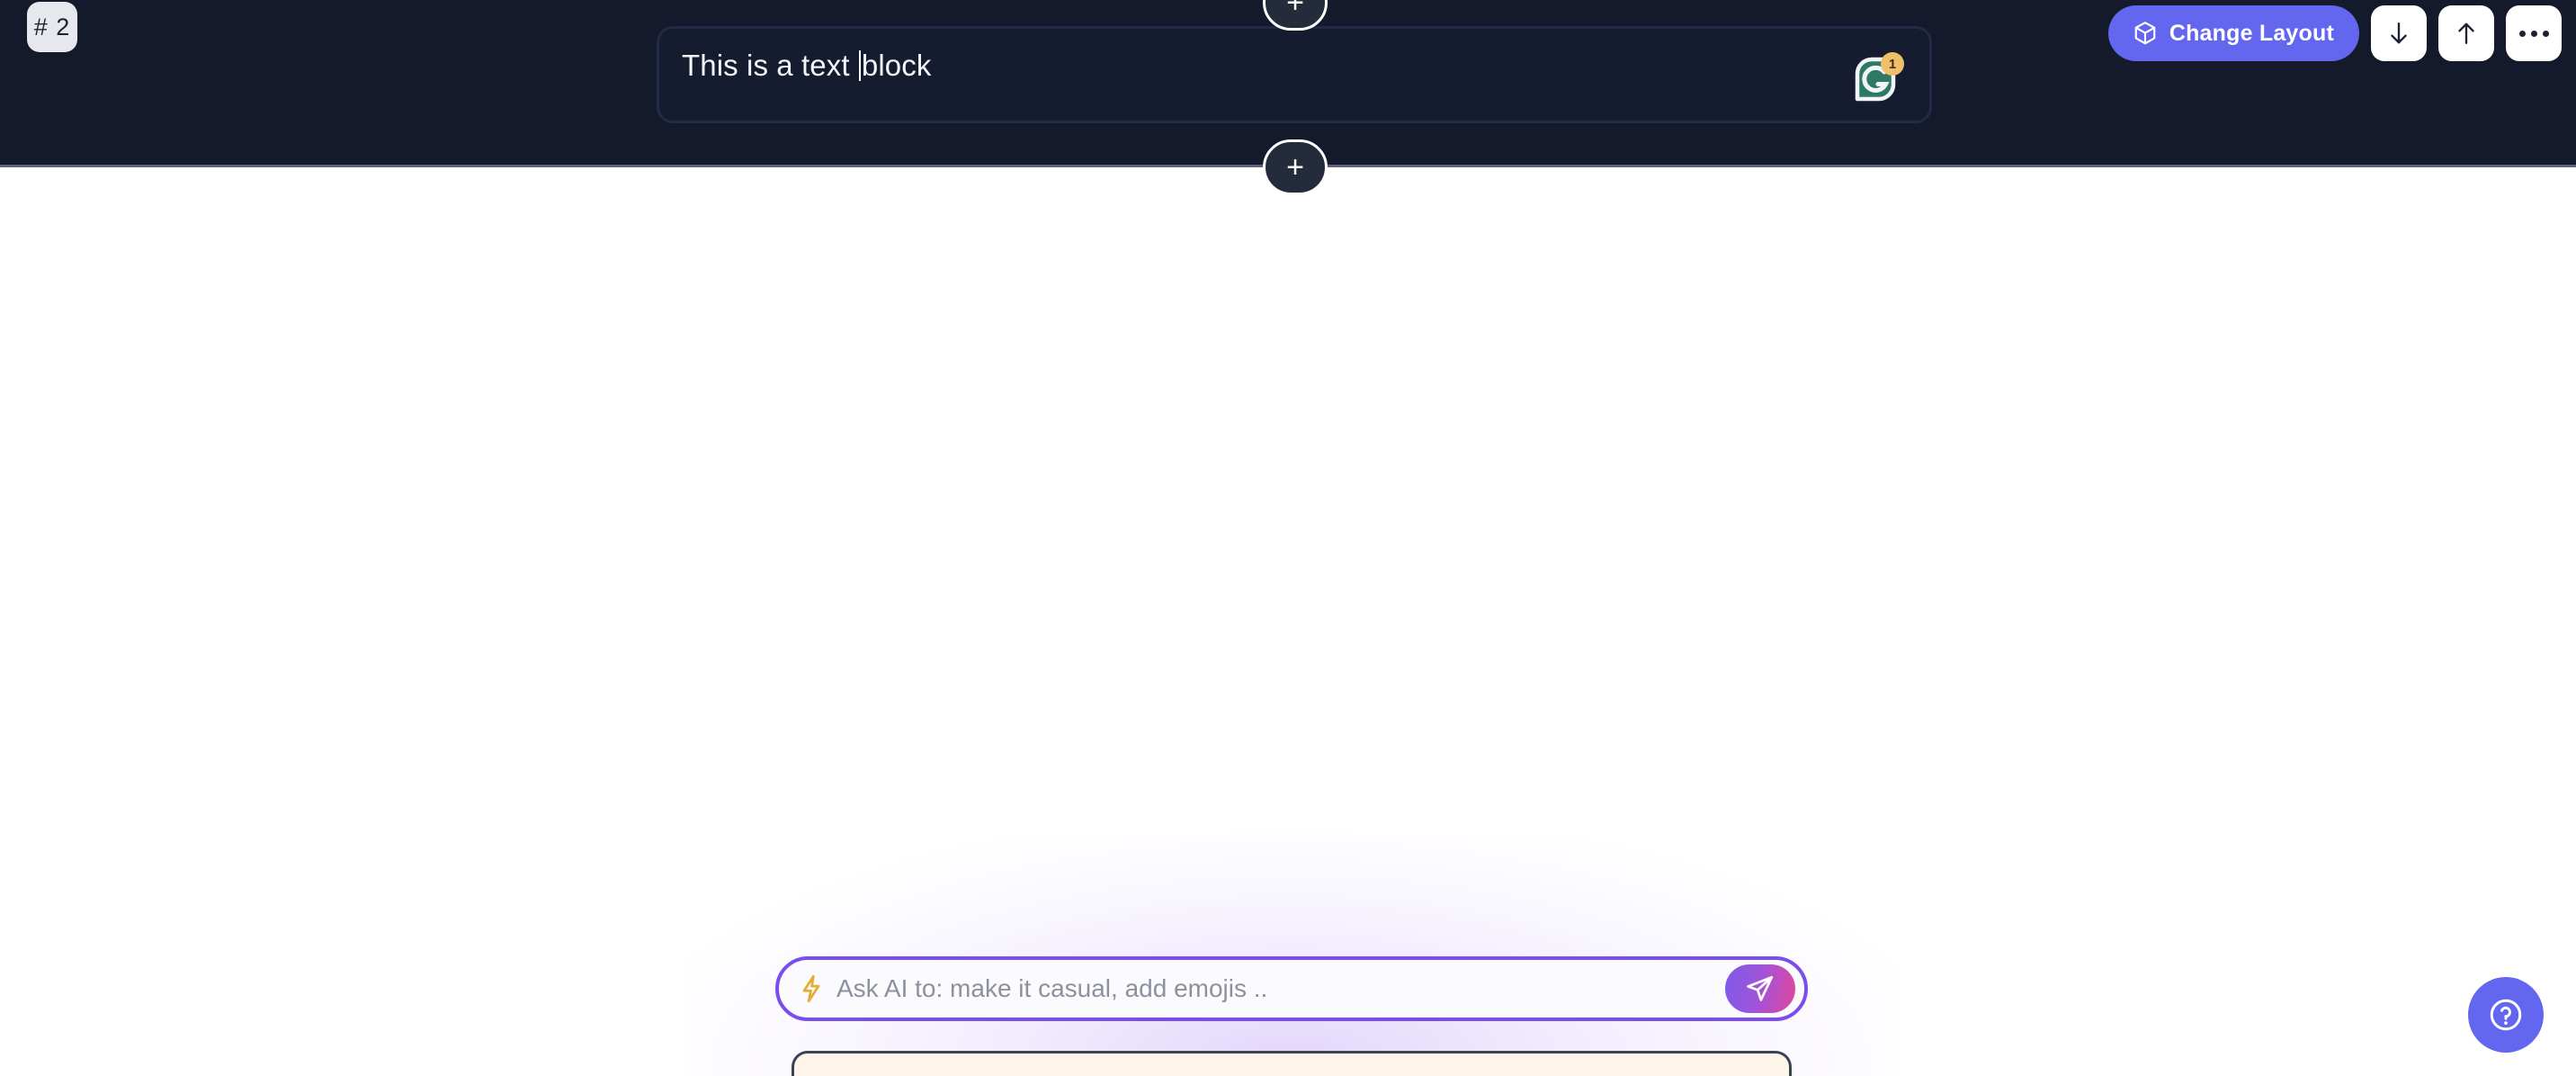 The image size is (2576, 1076). What do you see at coordinates (859, 65) in the screenshot?
I see `text-cursor` at bounding box center [859, 65].